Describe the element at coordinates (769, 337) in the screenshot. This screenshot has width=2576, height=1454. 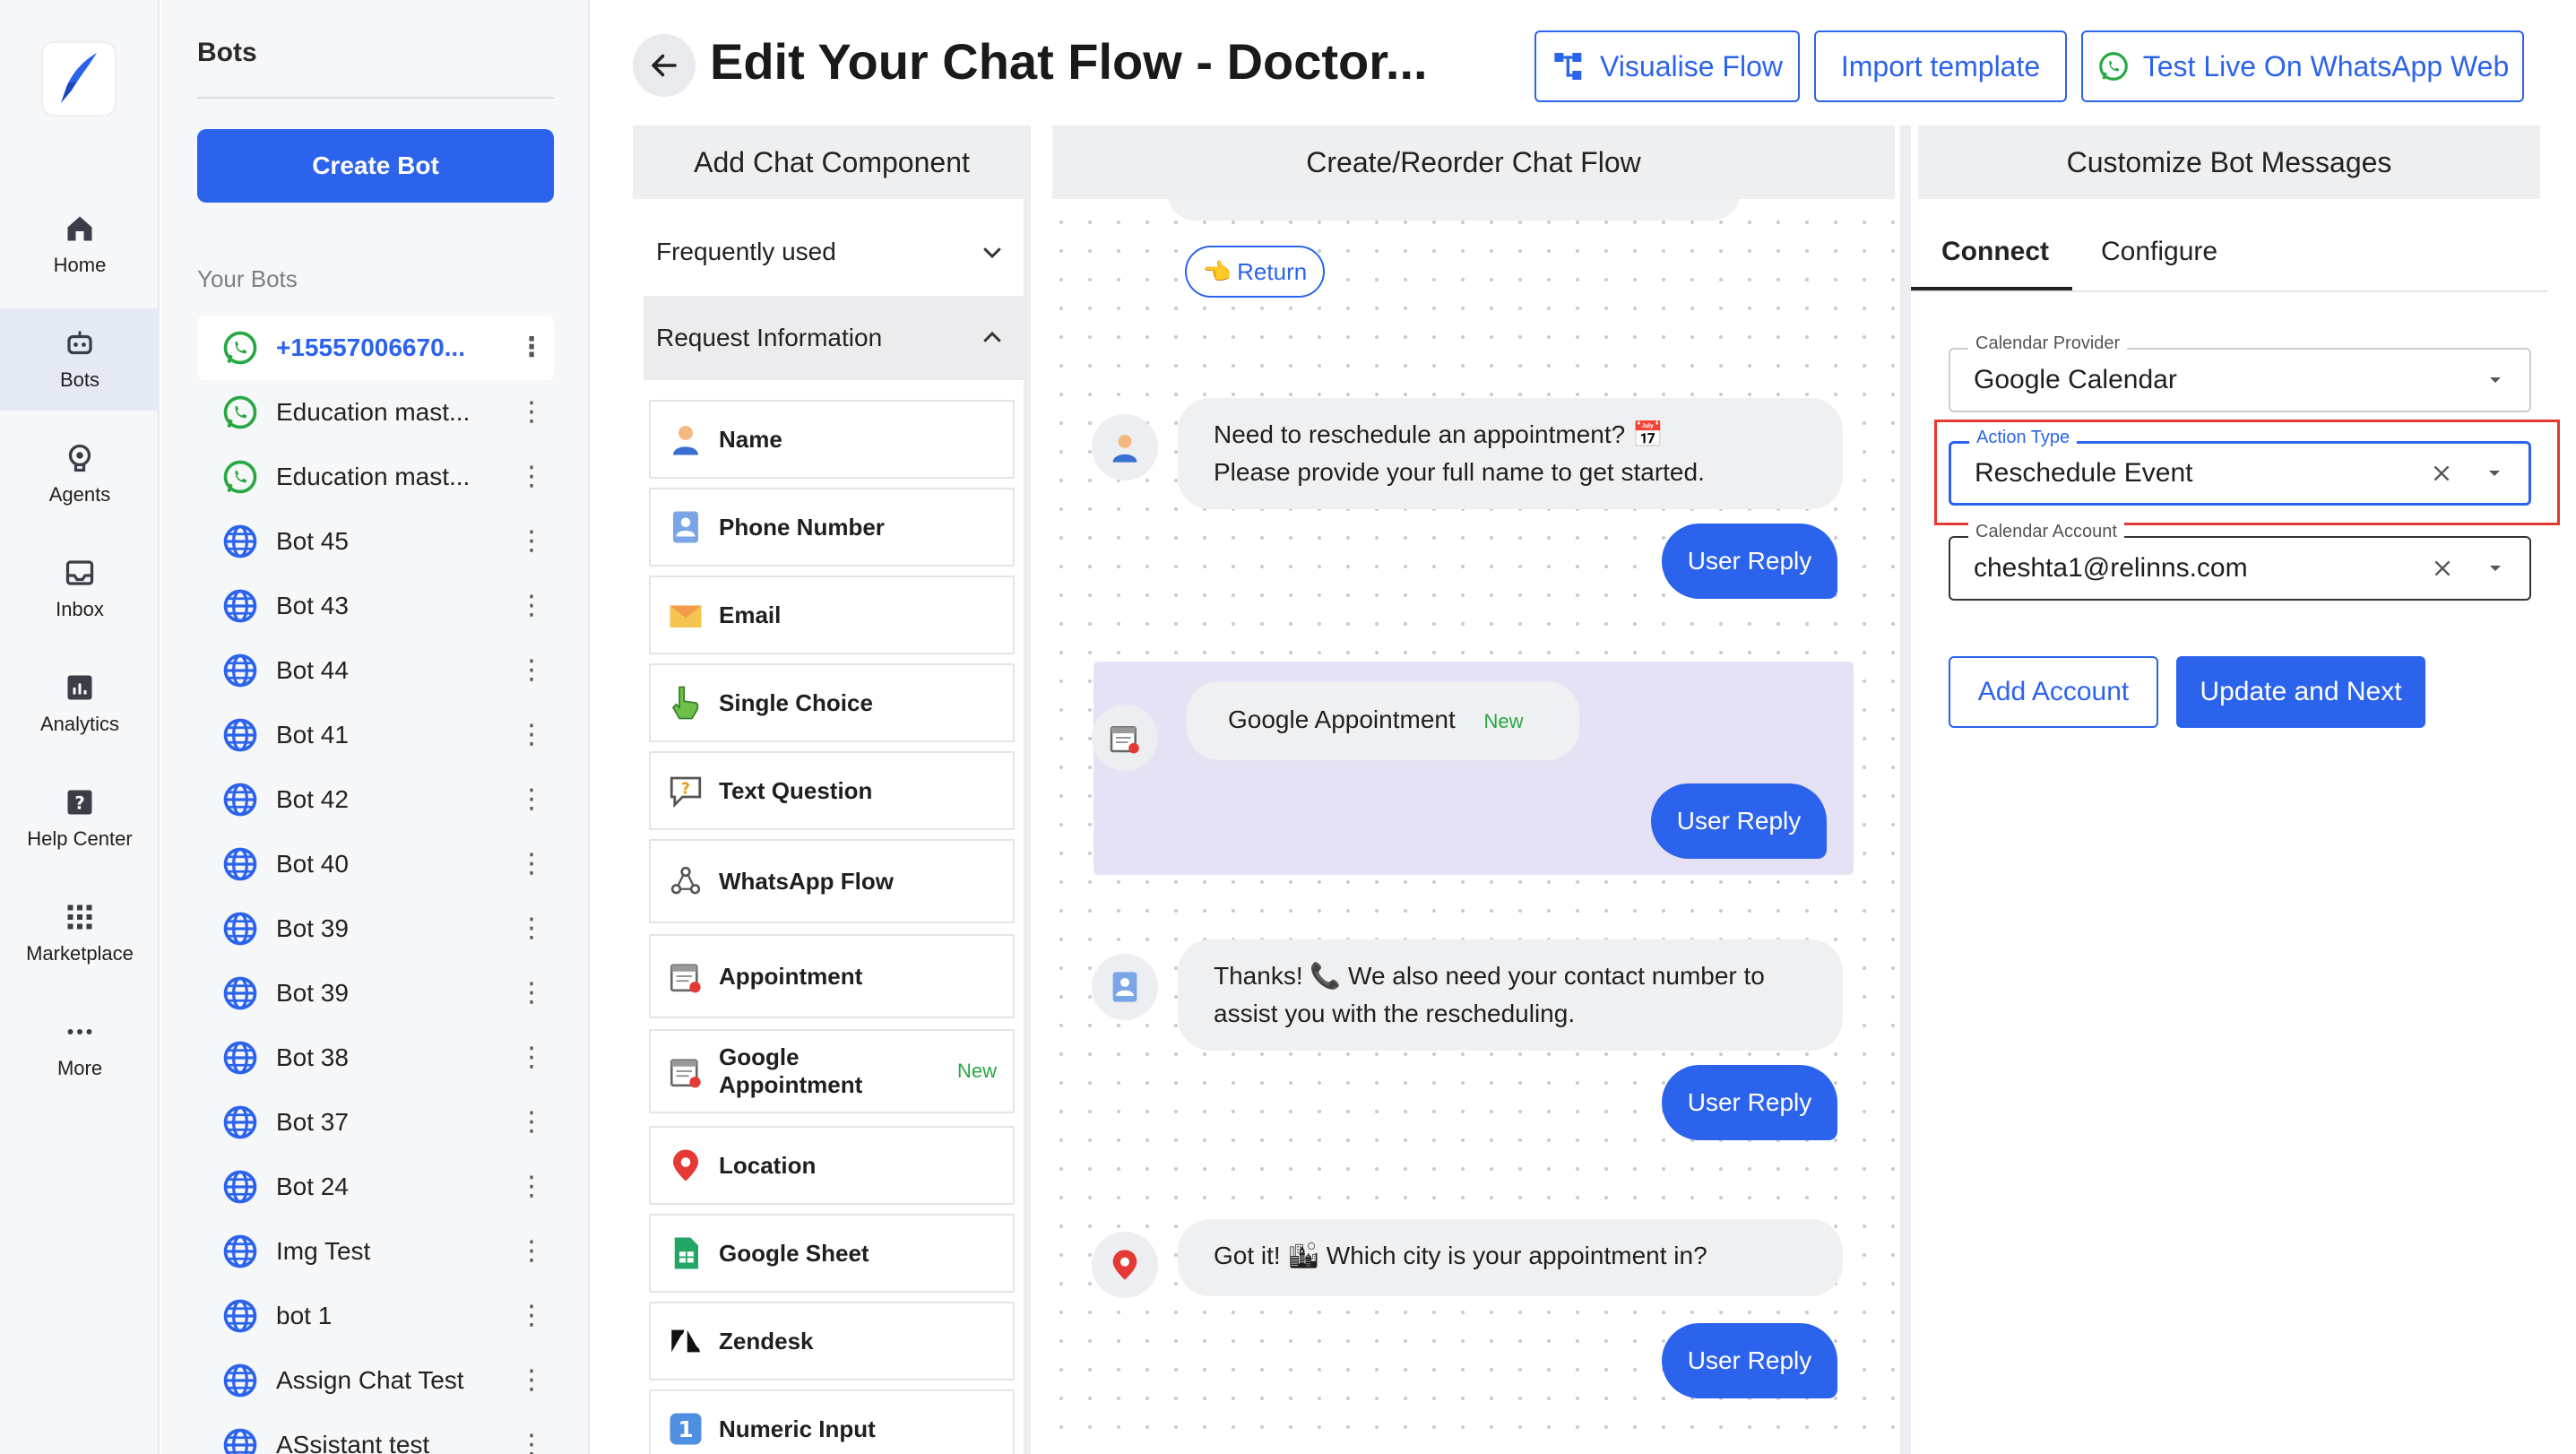
I see `section-label: Request Information` at that location.